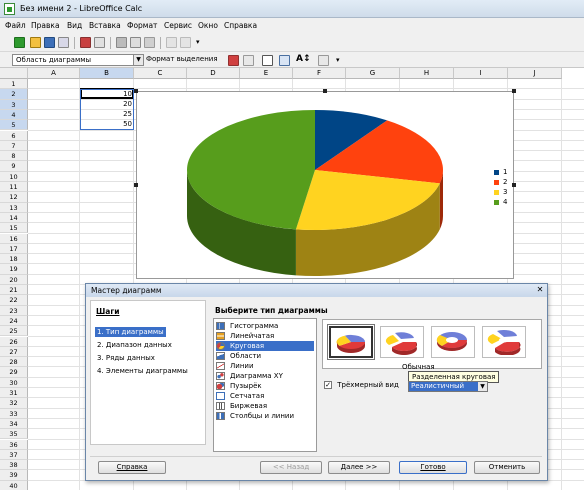  I want to click on row-header: 18, so click(14, 259).